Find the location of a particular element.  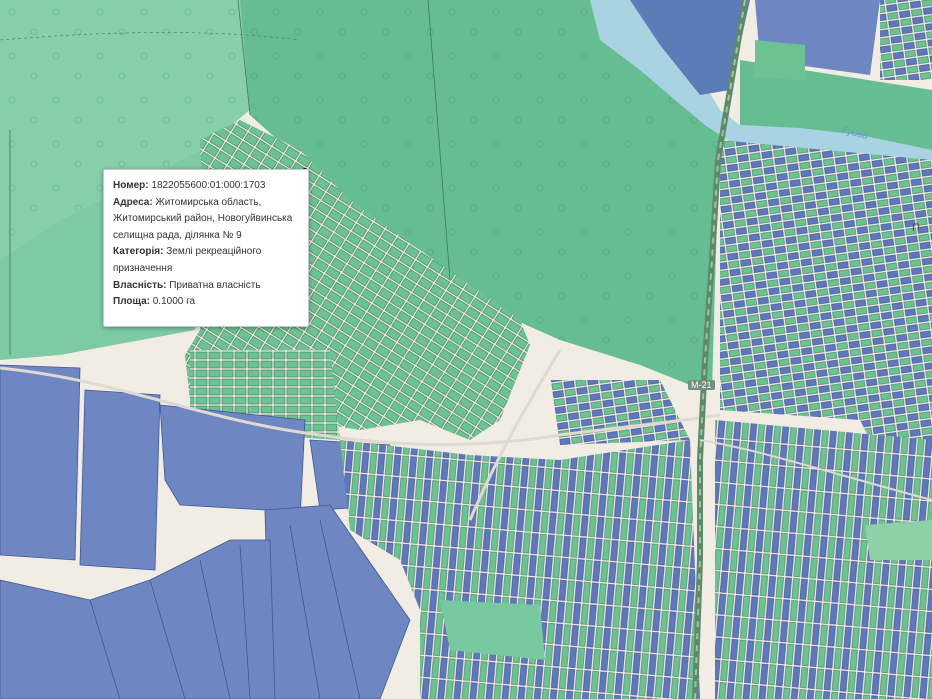

parcel-grid-top-right is located at coordinates (906, 40).